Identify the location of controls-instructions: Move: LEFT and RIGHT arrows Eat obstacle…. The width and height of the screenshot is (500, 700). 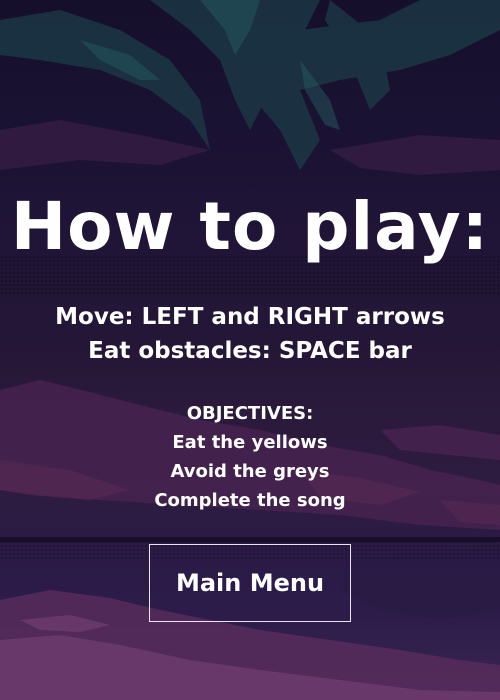
(250, 334).